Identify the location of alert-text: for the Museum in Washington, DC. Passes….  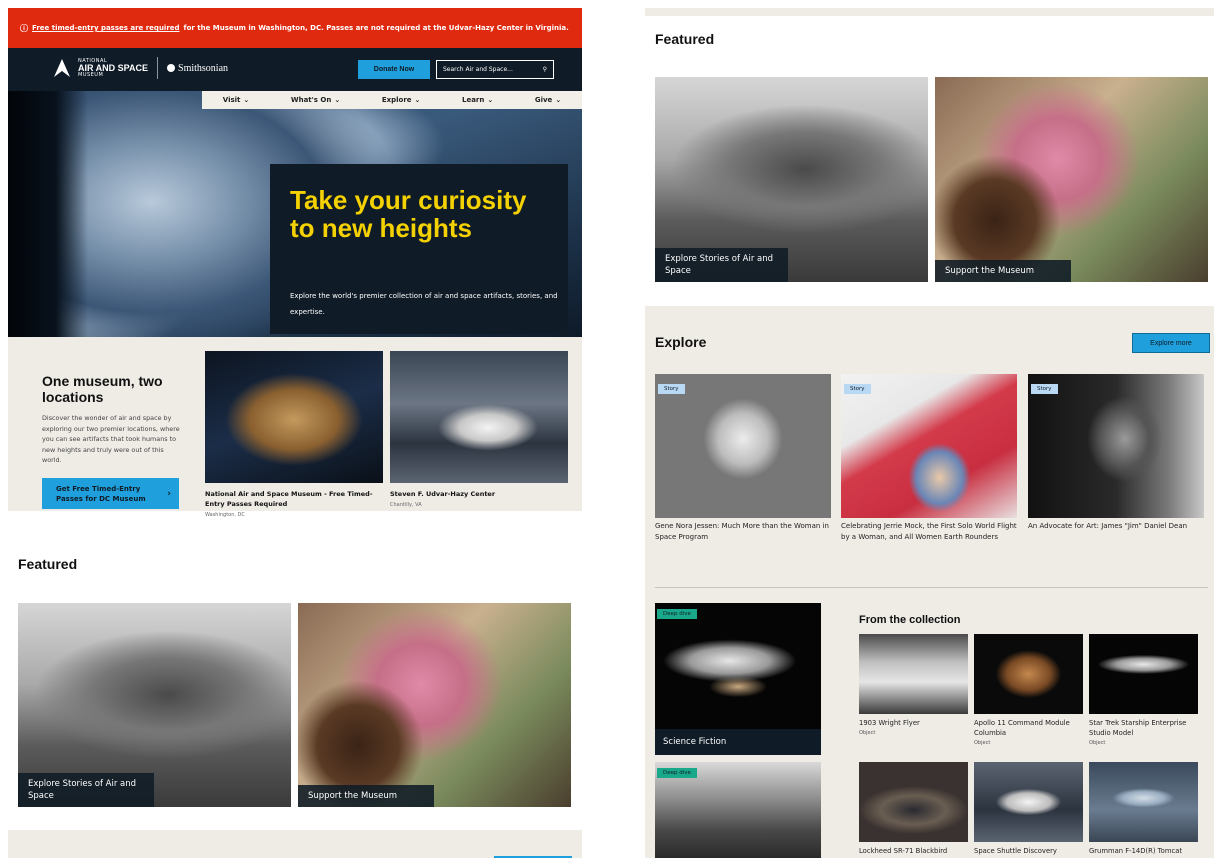
(376, 28).